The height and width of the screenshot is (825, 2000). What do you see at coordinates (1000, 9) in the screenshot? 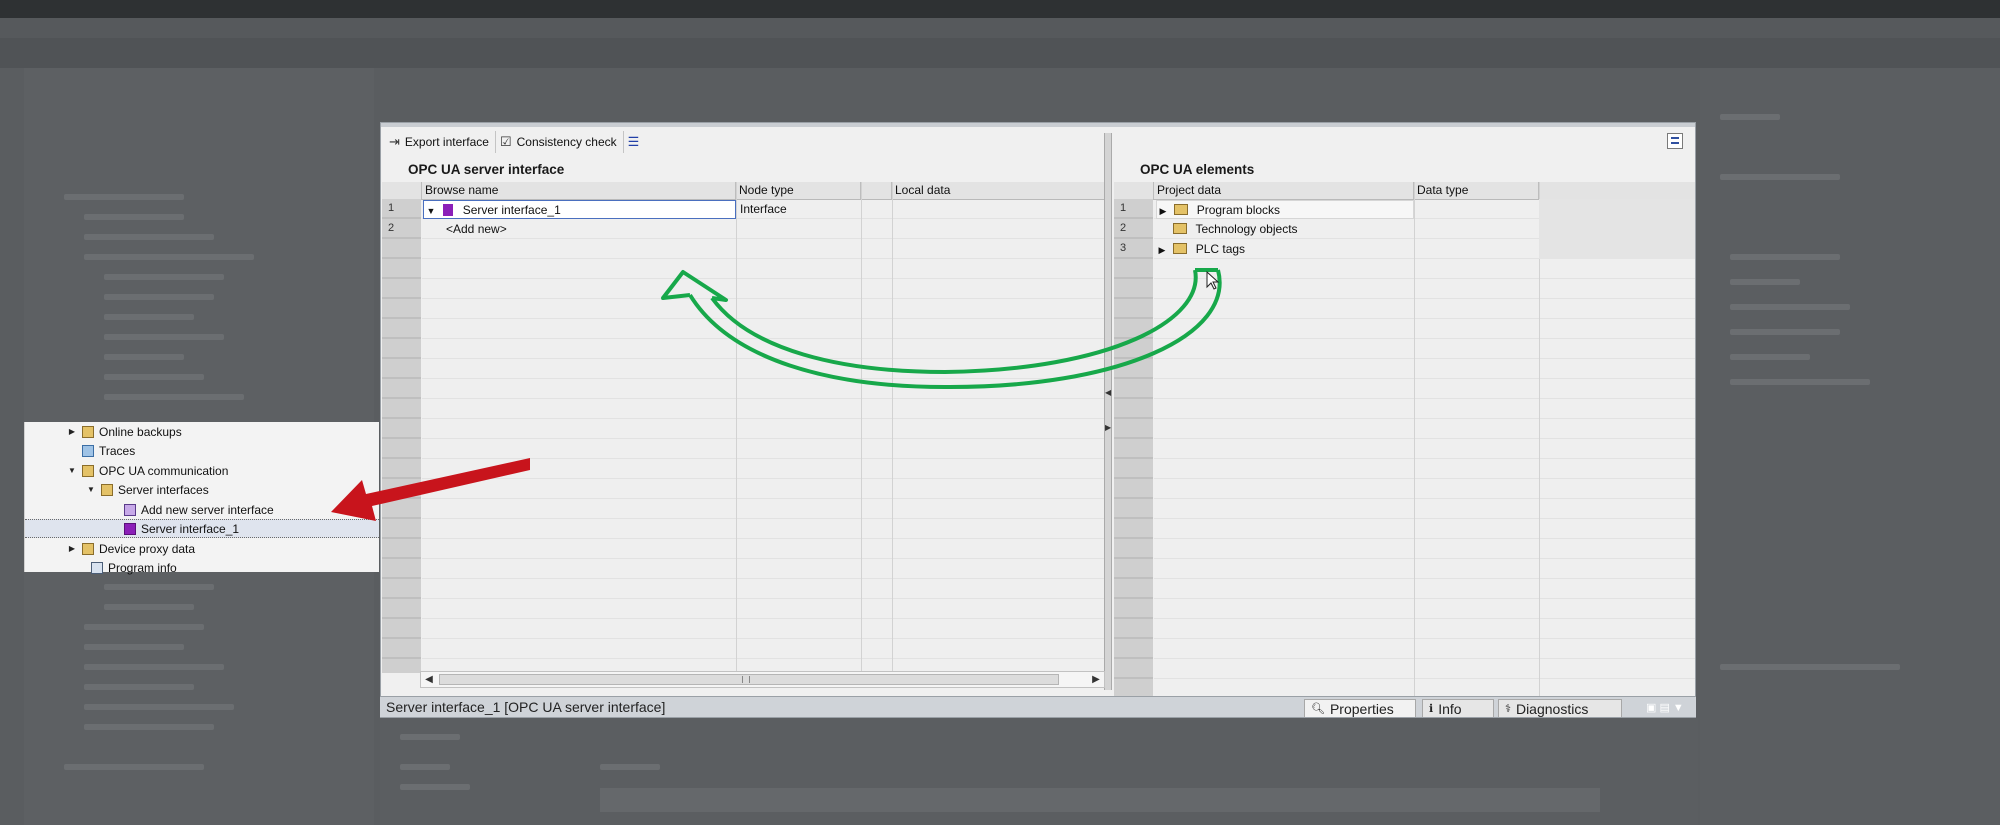
I see `app-title-bar` at bounding box center [1000, 9].